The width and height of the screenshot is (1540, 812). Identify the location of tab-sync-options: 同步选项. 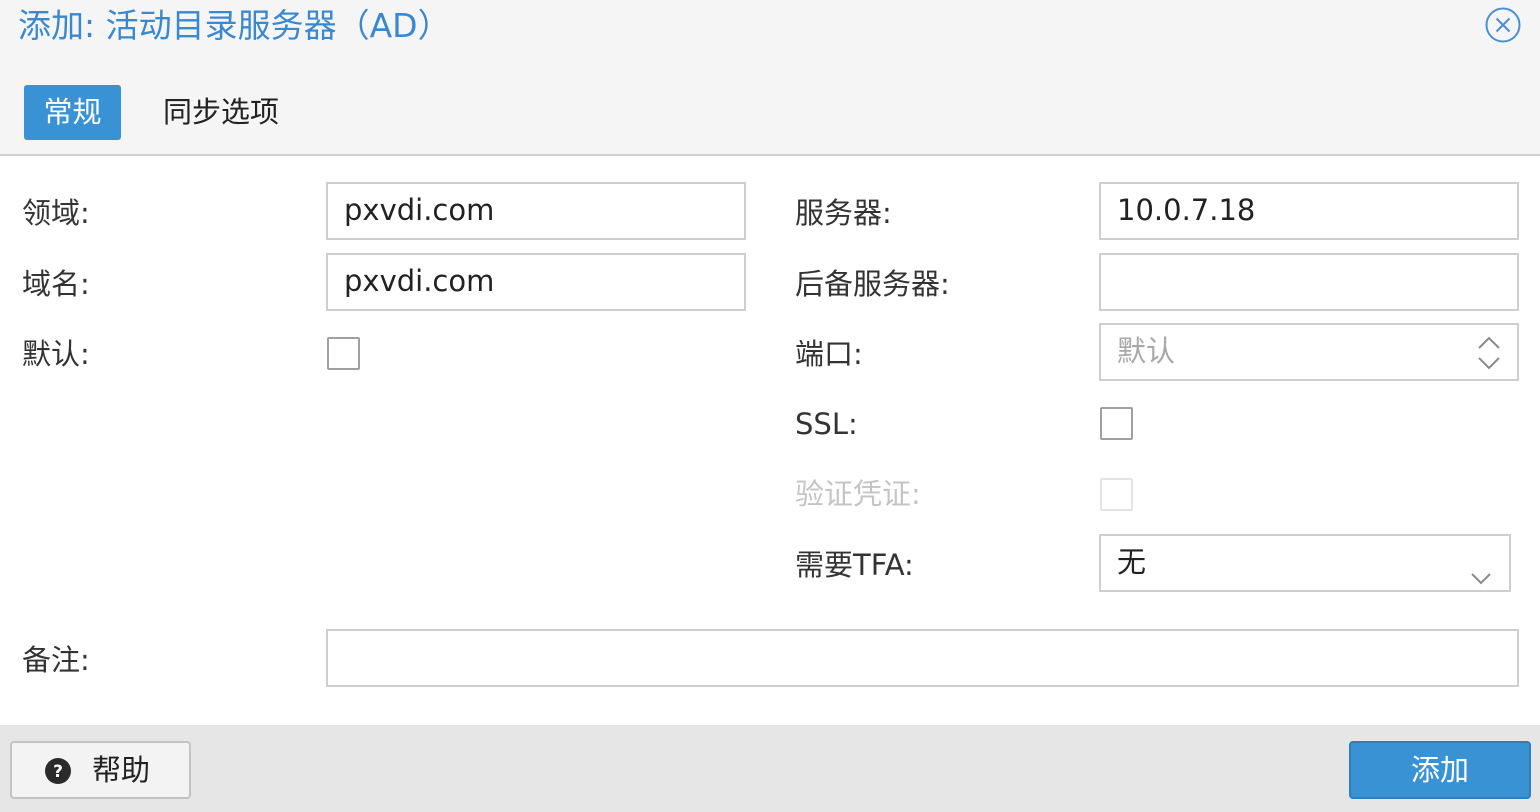
(221, 112).